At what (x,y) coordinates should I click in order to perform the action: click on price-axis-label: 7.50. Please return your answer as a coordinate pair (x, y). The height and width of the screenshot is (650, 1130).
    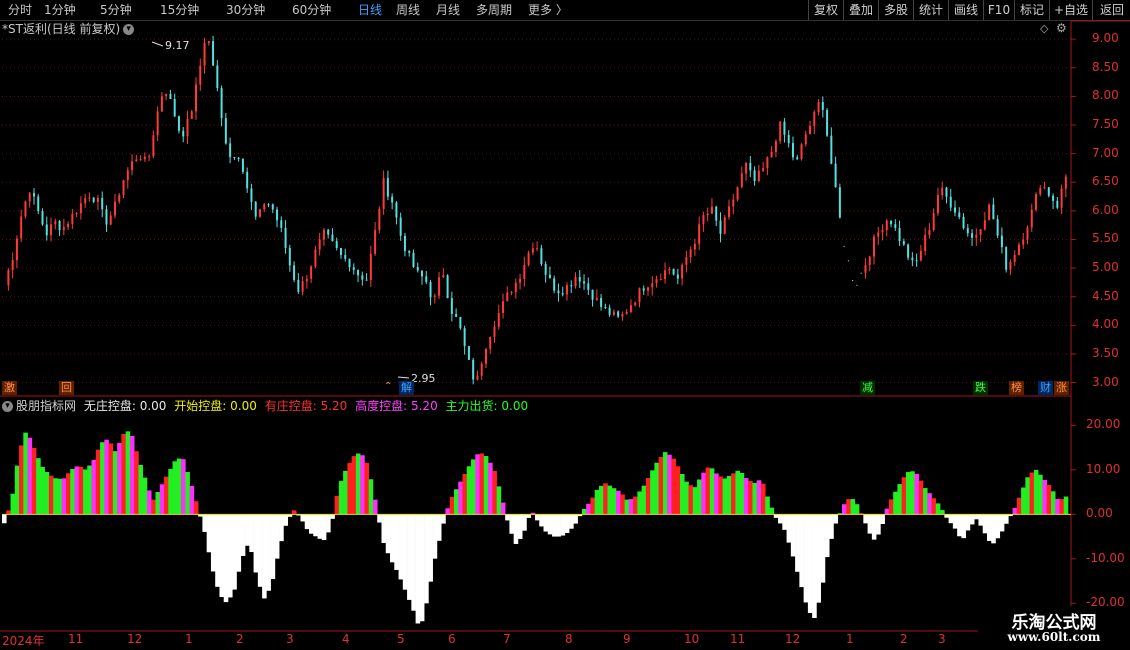
    Looking at the image, I should click on (1105, 124).